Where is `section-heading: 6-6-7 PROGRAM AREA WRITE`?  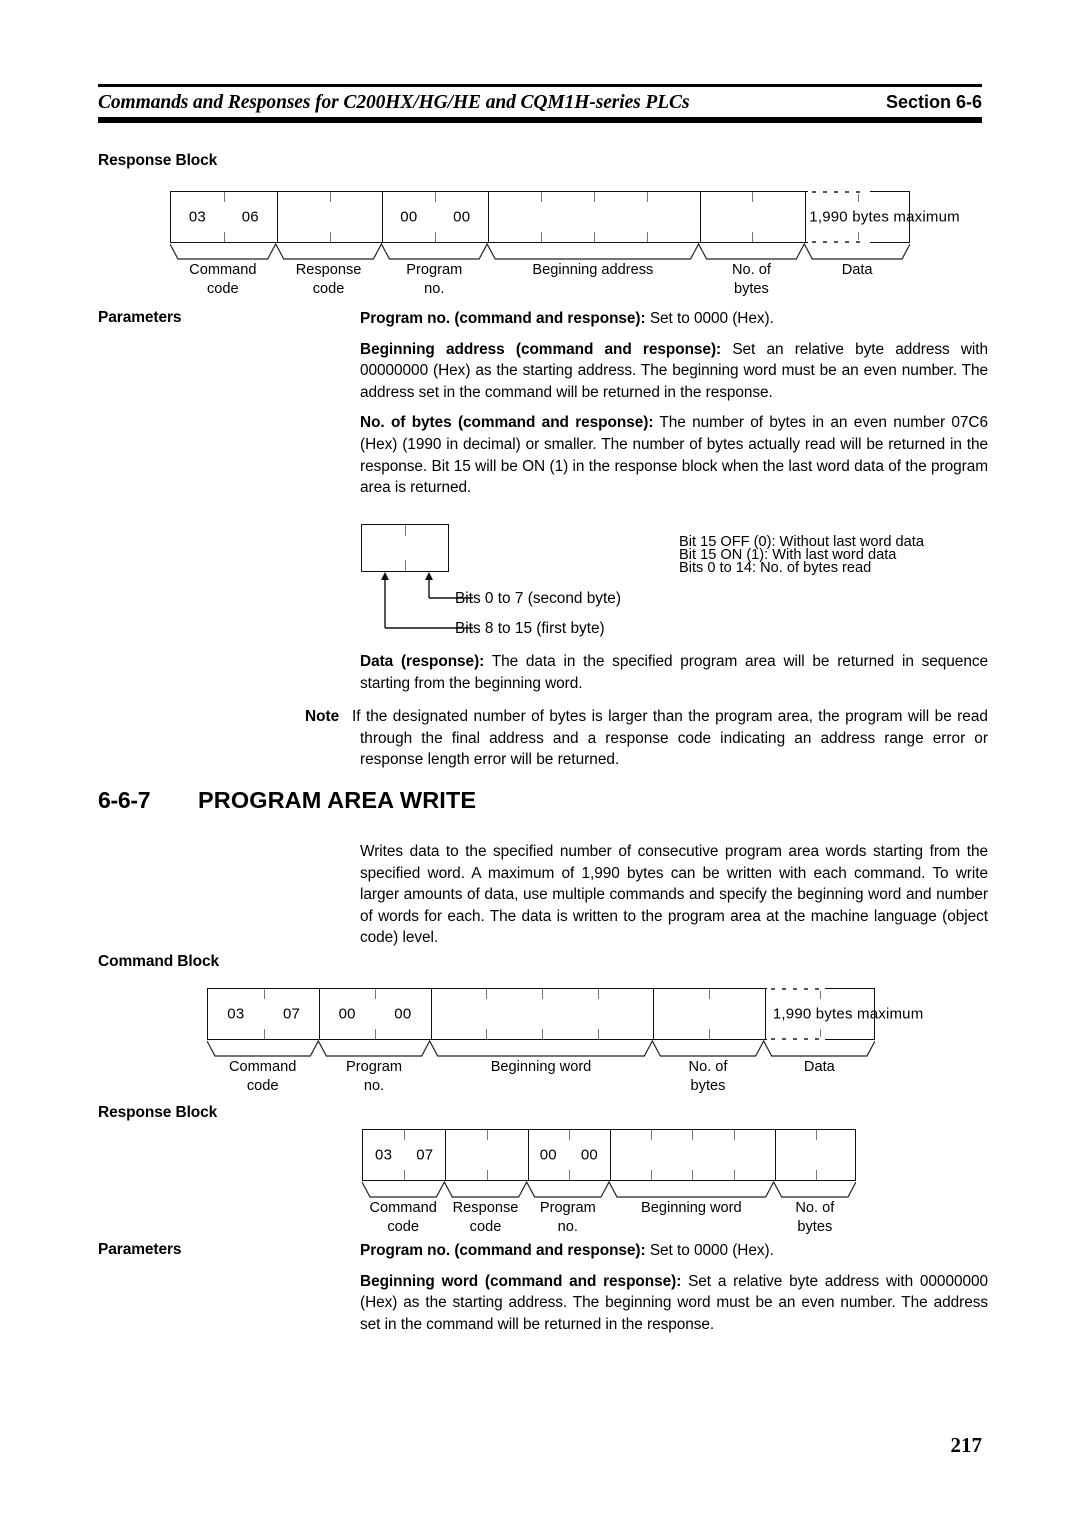
section-heading: 6-6-7 PROGRAM AREA WRITE is located at coordinates (287, 800).